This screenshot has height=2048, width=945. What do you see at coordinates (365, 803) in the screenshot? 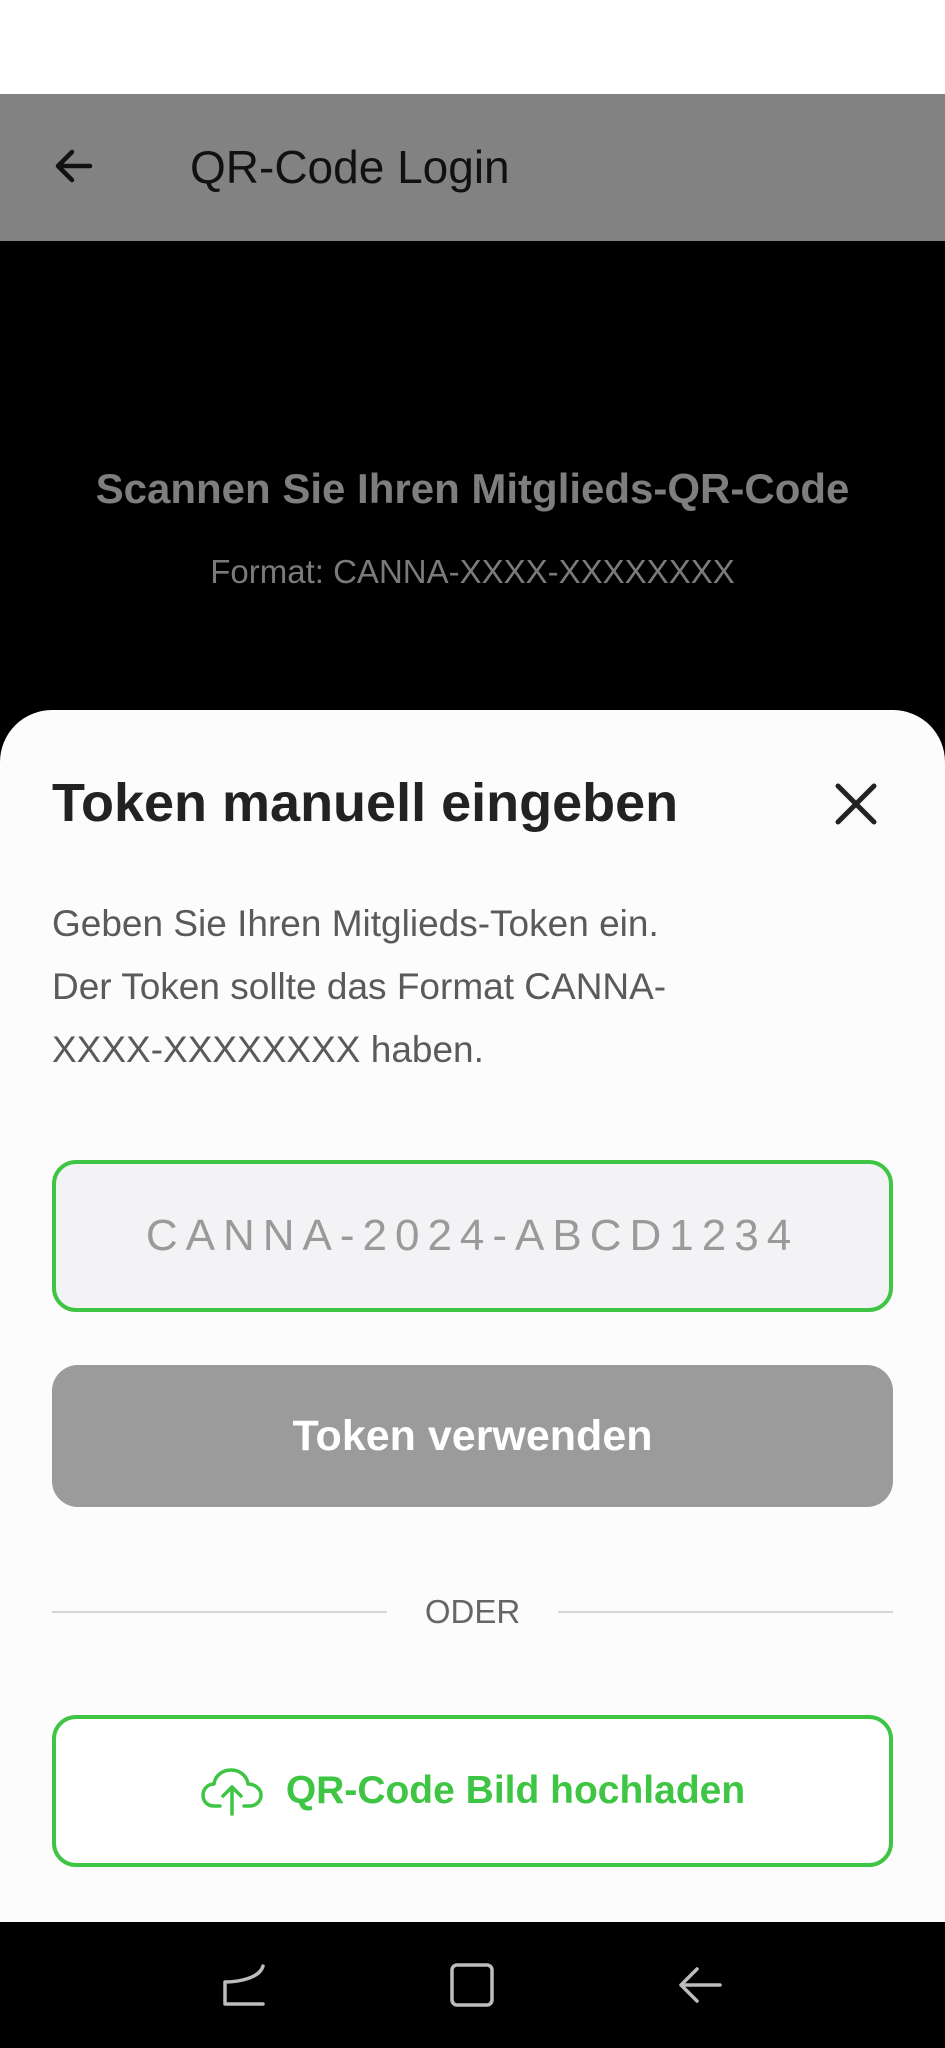
I see `sheet-title: Token manuell eingeben` at bounding box center [365, 803].